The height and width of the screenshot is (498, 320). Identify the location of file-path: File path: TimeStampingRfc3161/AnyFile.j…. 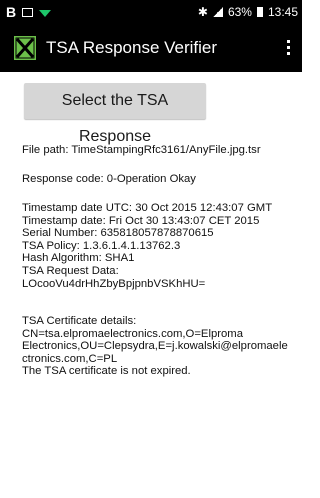
(141, 150).